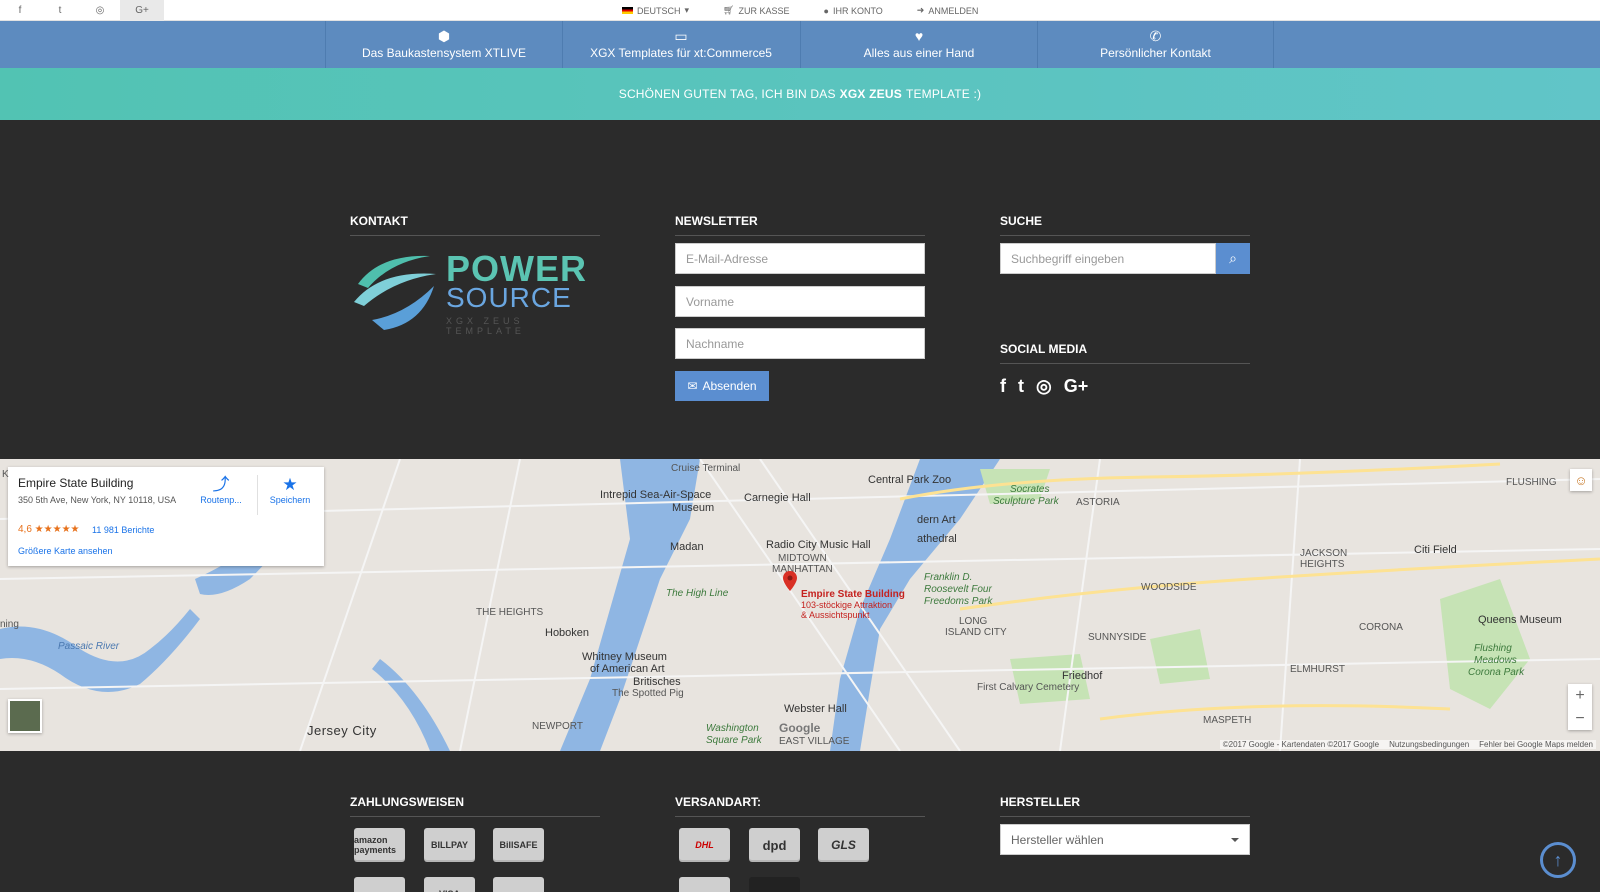 The image size is (1600, 892). I want to click on bigger-map-link: Größere Karte ansehen, so click(65, 551).